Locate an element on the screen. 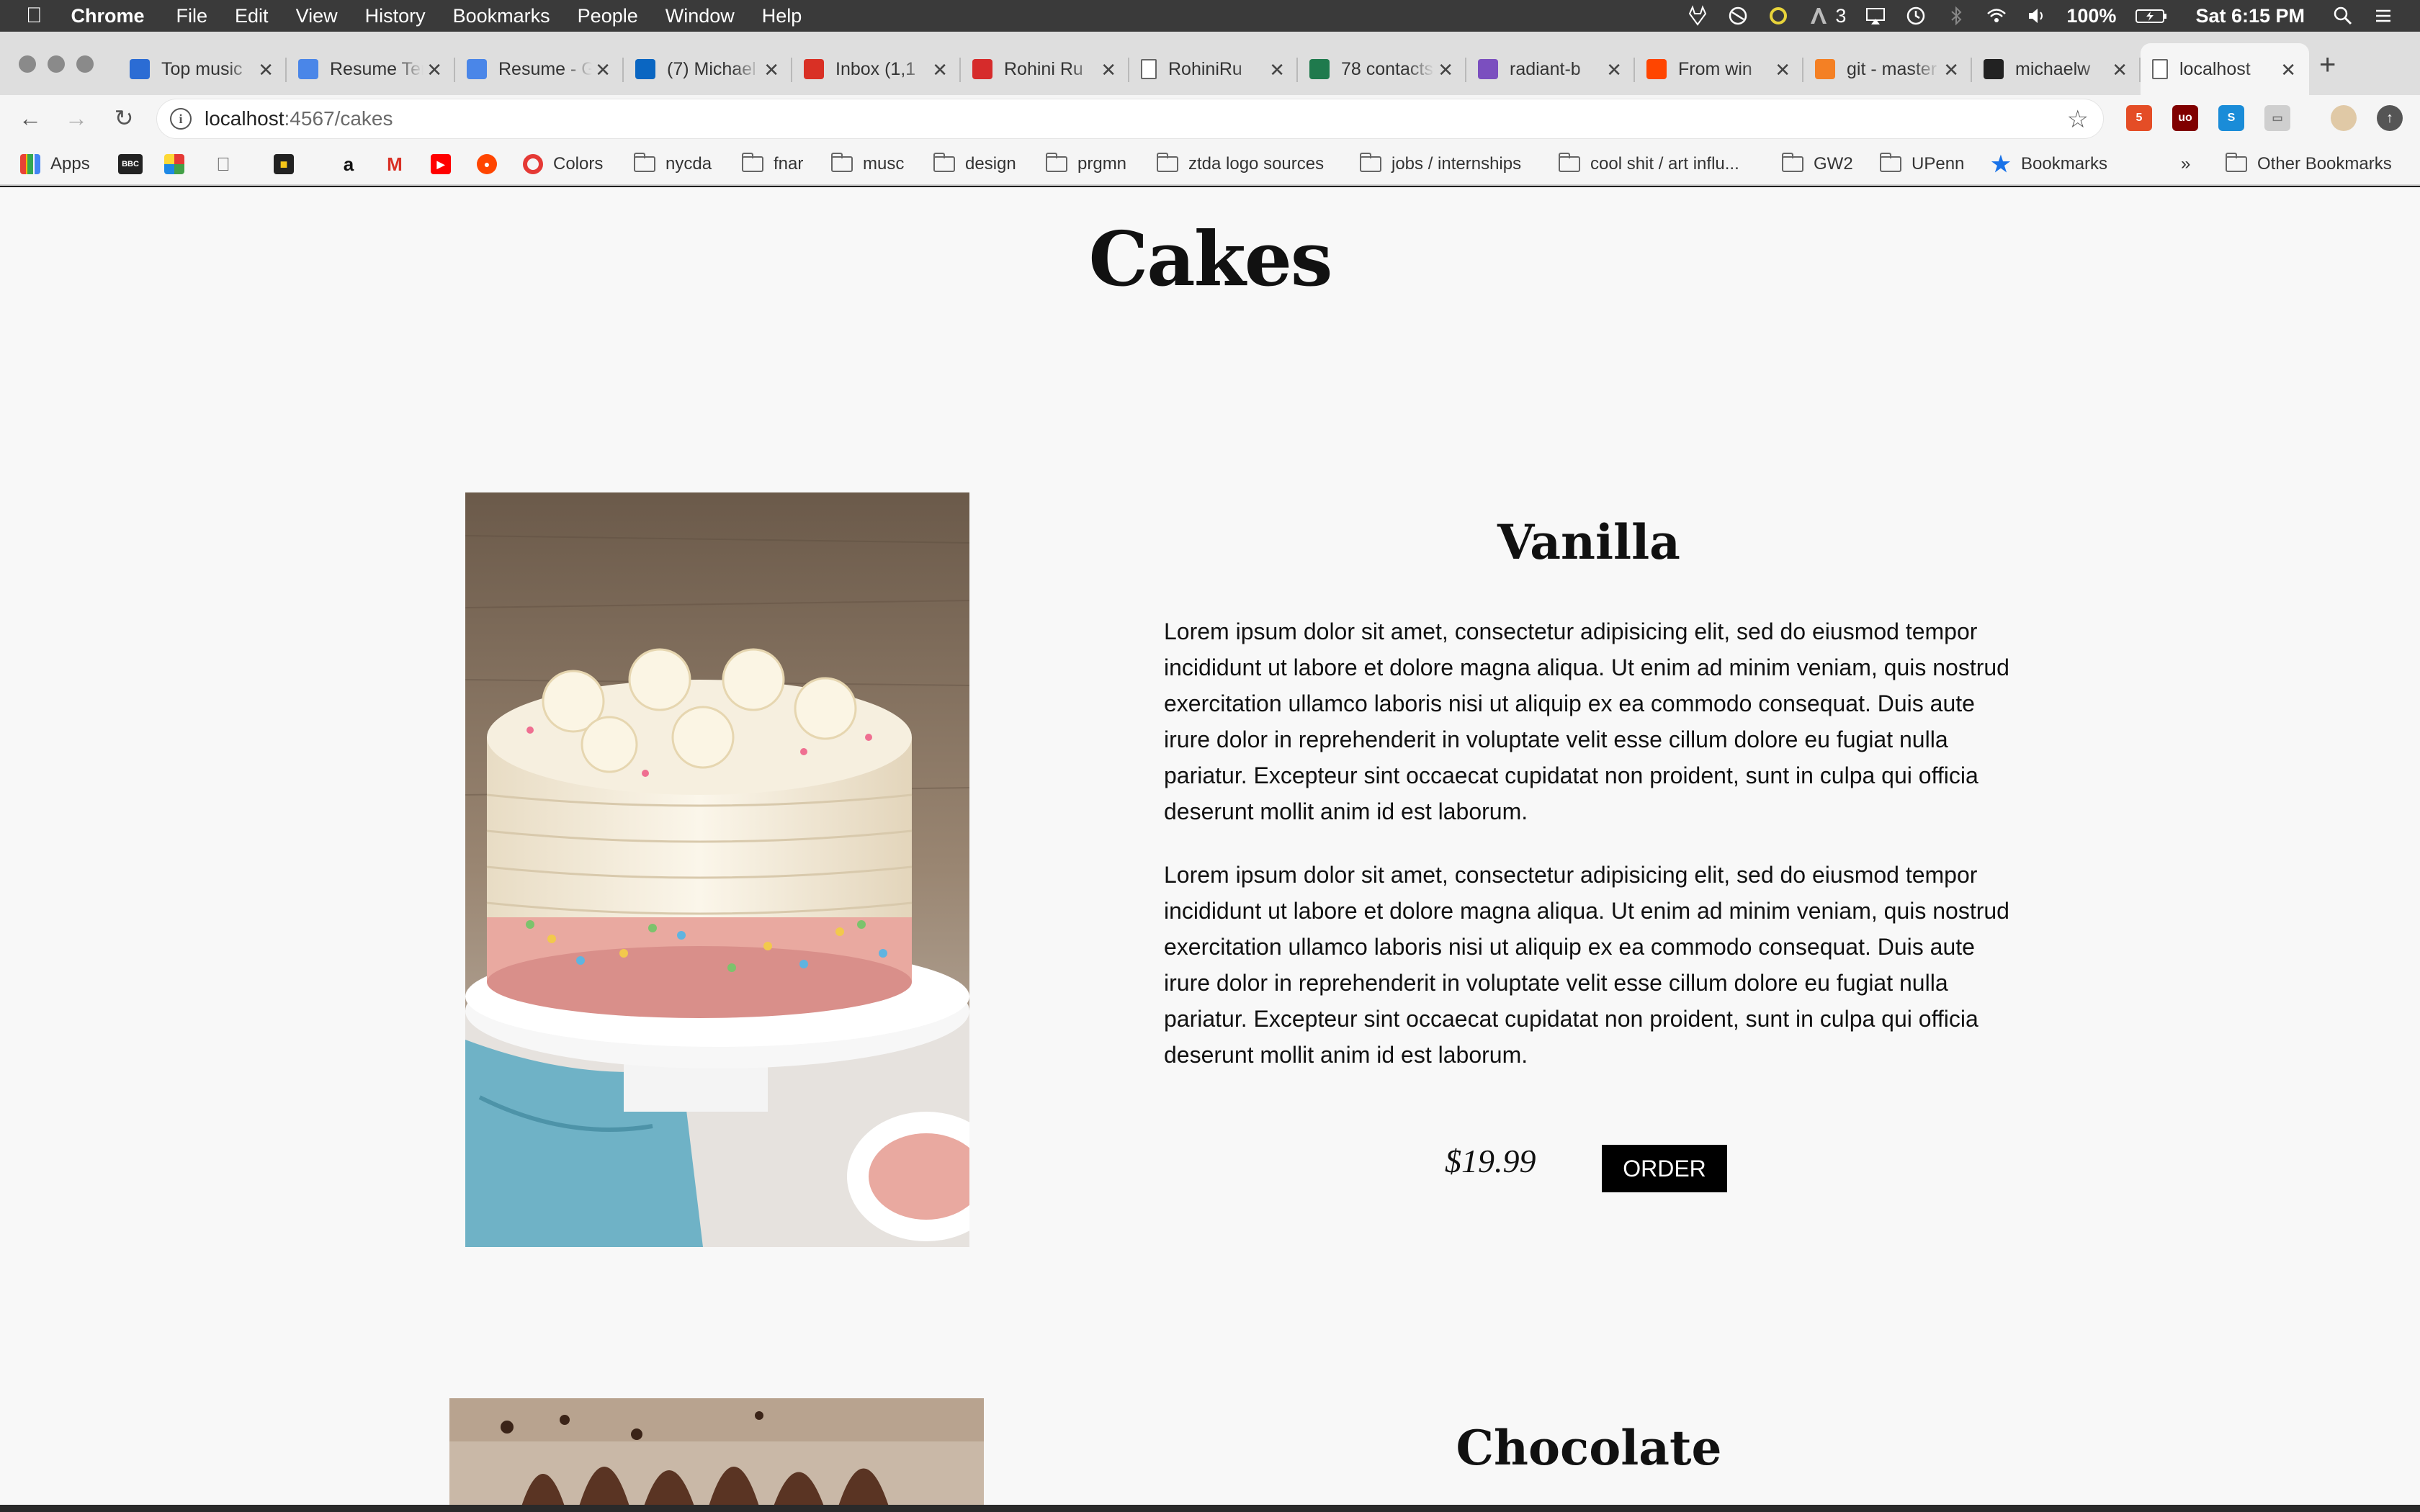 The width and height of the screenshot is (2420, 1512). browser-tab: RohiniRu ✕ is located at coordinates (1213, 69).